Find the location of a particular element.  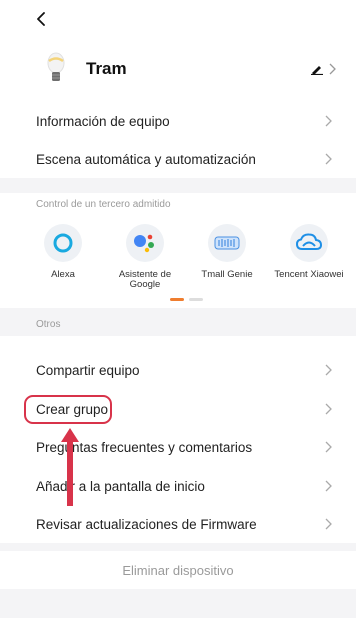

section-label-others: Otros is located at coordinates (48, 324).